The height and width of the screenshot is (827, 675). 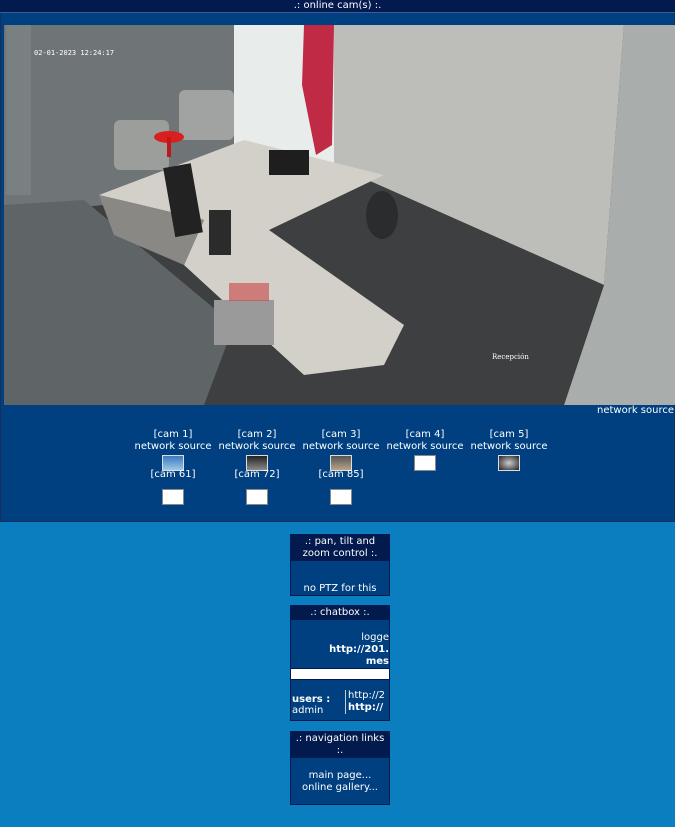 What do you see at coordinates (635, 410) in the screenshot?
I see `main-network-source: network source` at bounding box center [635, 410].